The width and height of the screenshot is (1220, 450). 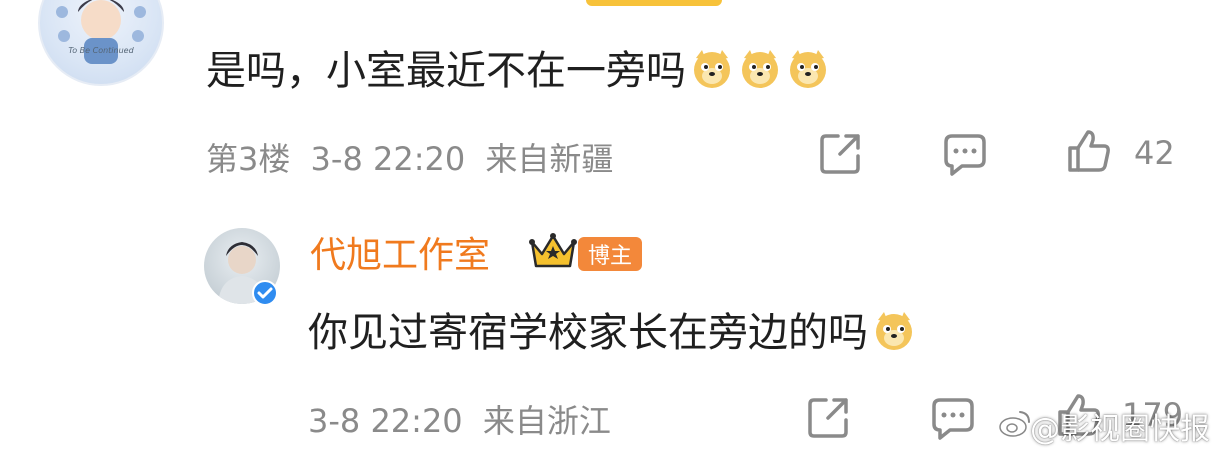 I want to click on comment-location: 来自新疆, so click(x=549, y=159).